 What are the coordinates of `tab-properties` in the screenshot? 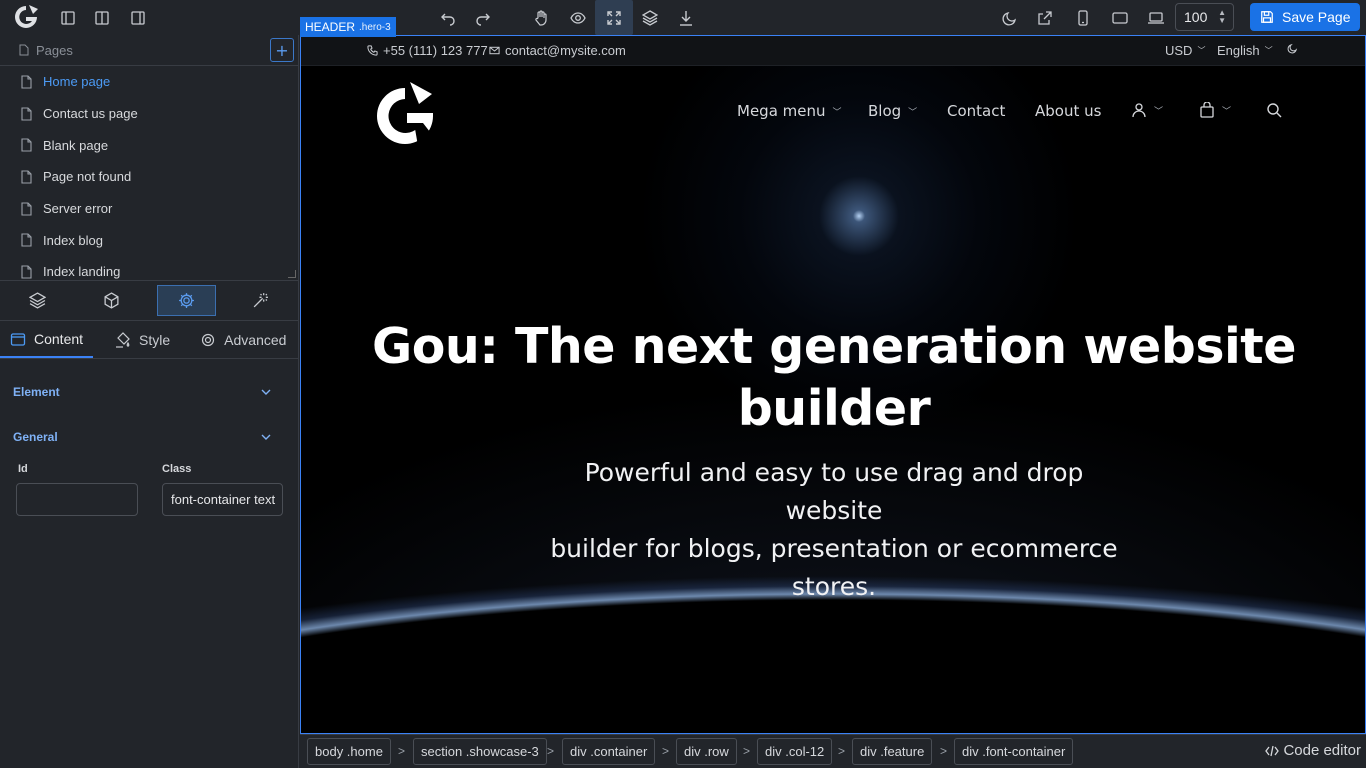 It's located at (186, 300).